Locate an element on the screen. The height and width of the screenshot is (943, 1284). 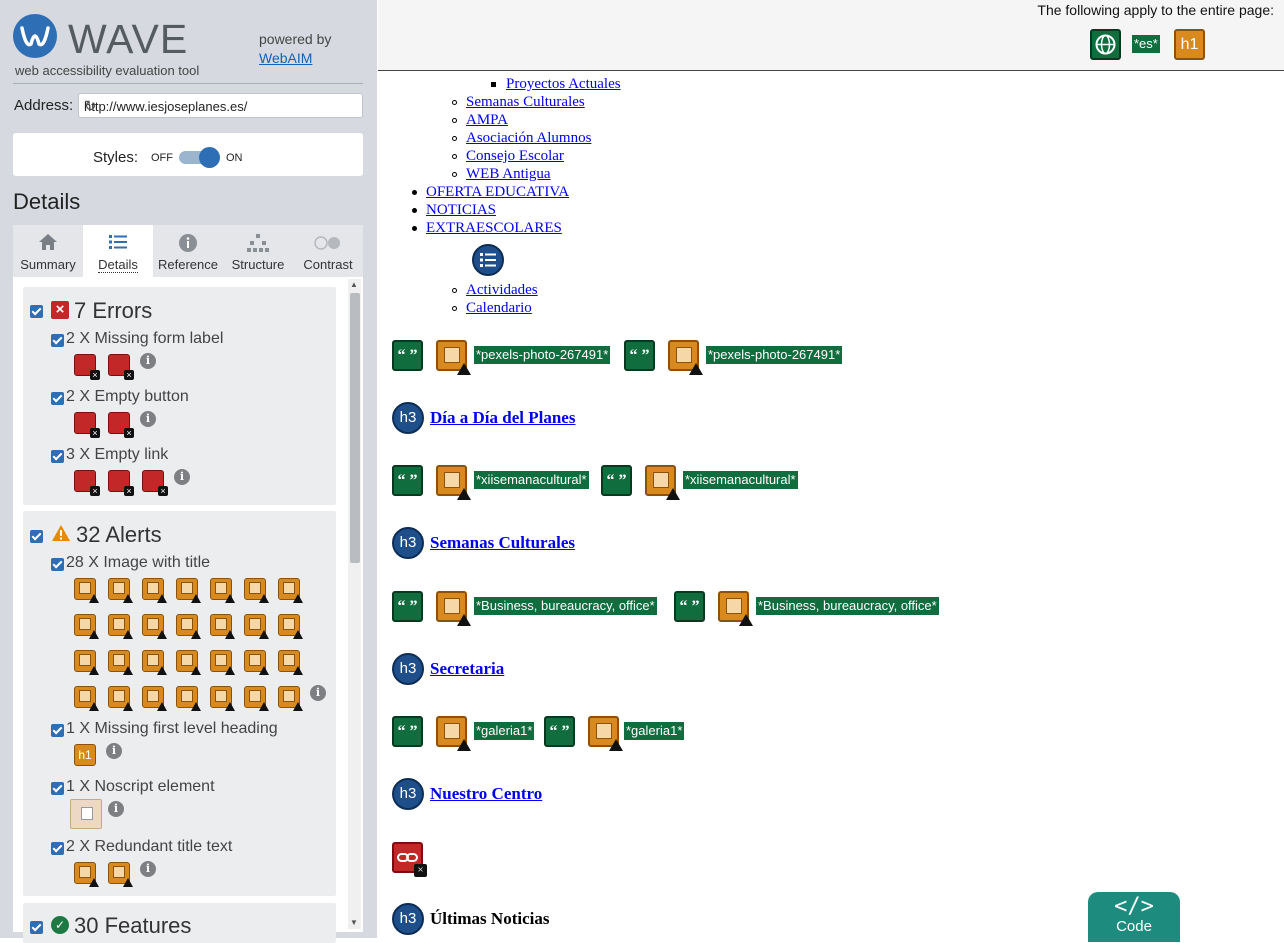
webaim-link: WebAIM is located at coordinates (295, 58).